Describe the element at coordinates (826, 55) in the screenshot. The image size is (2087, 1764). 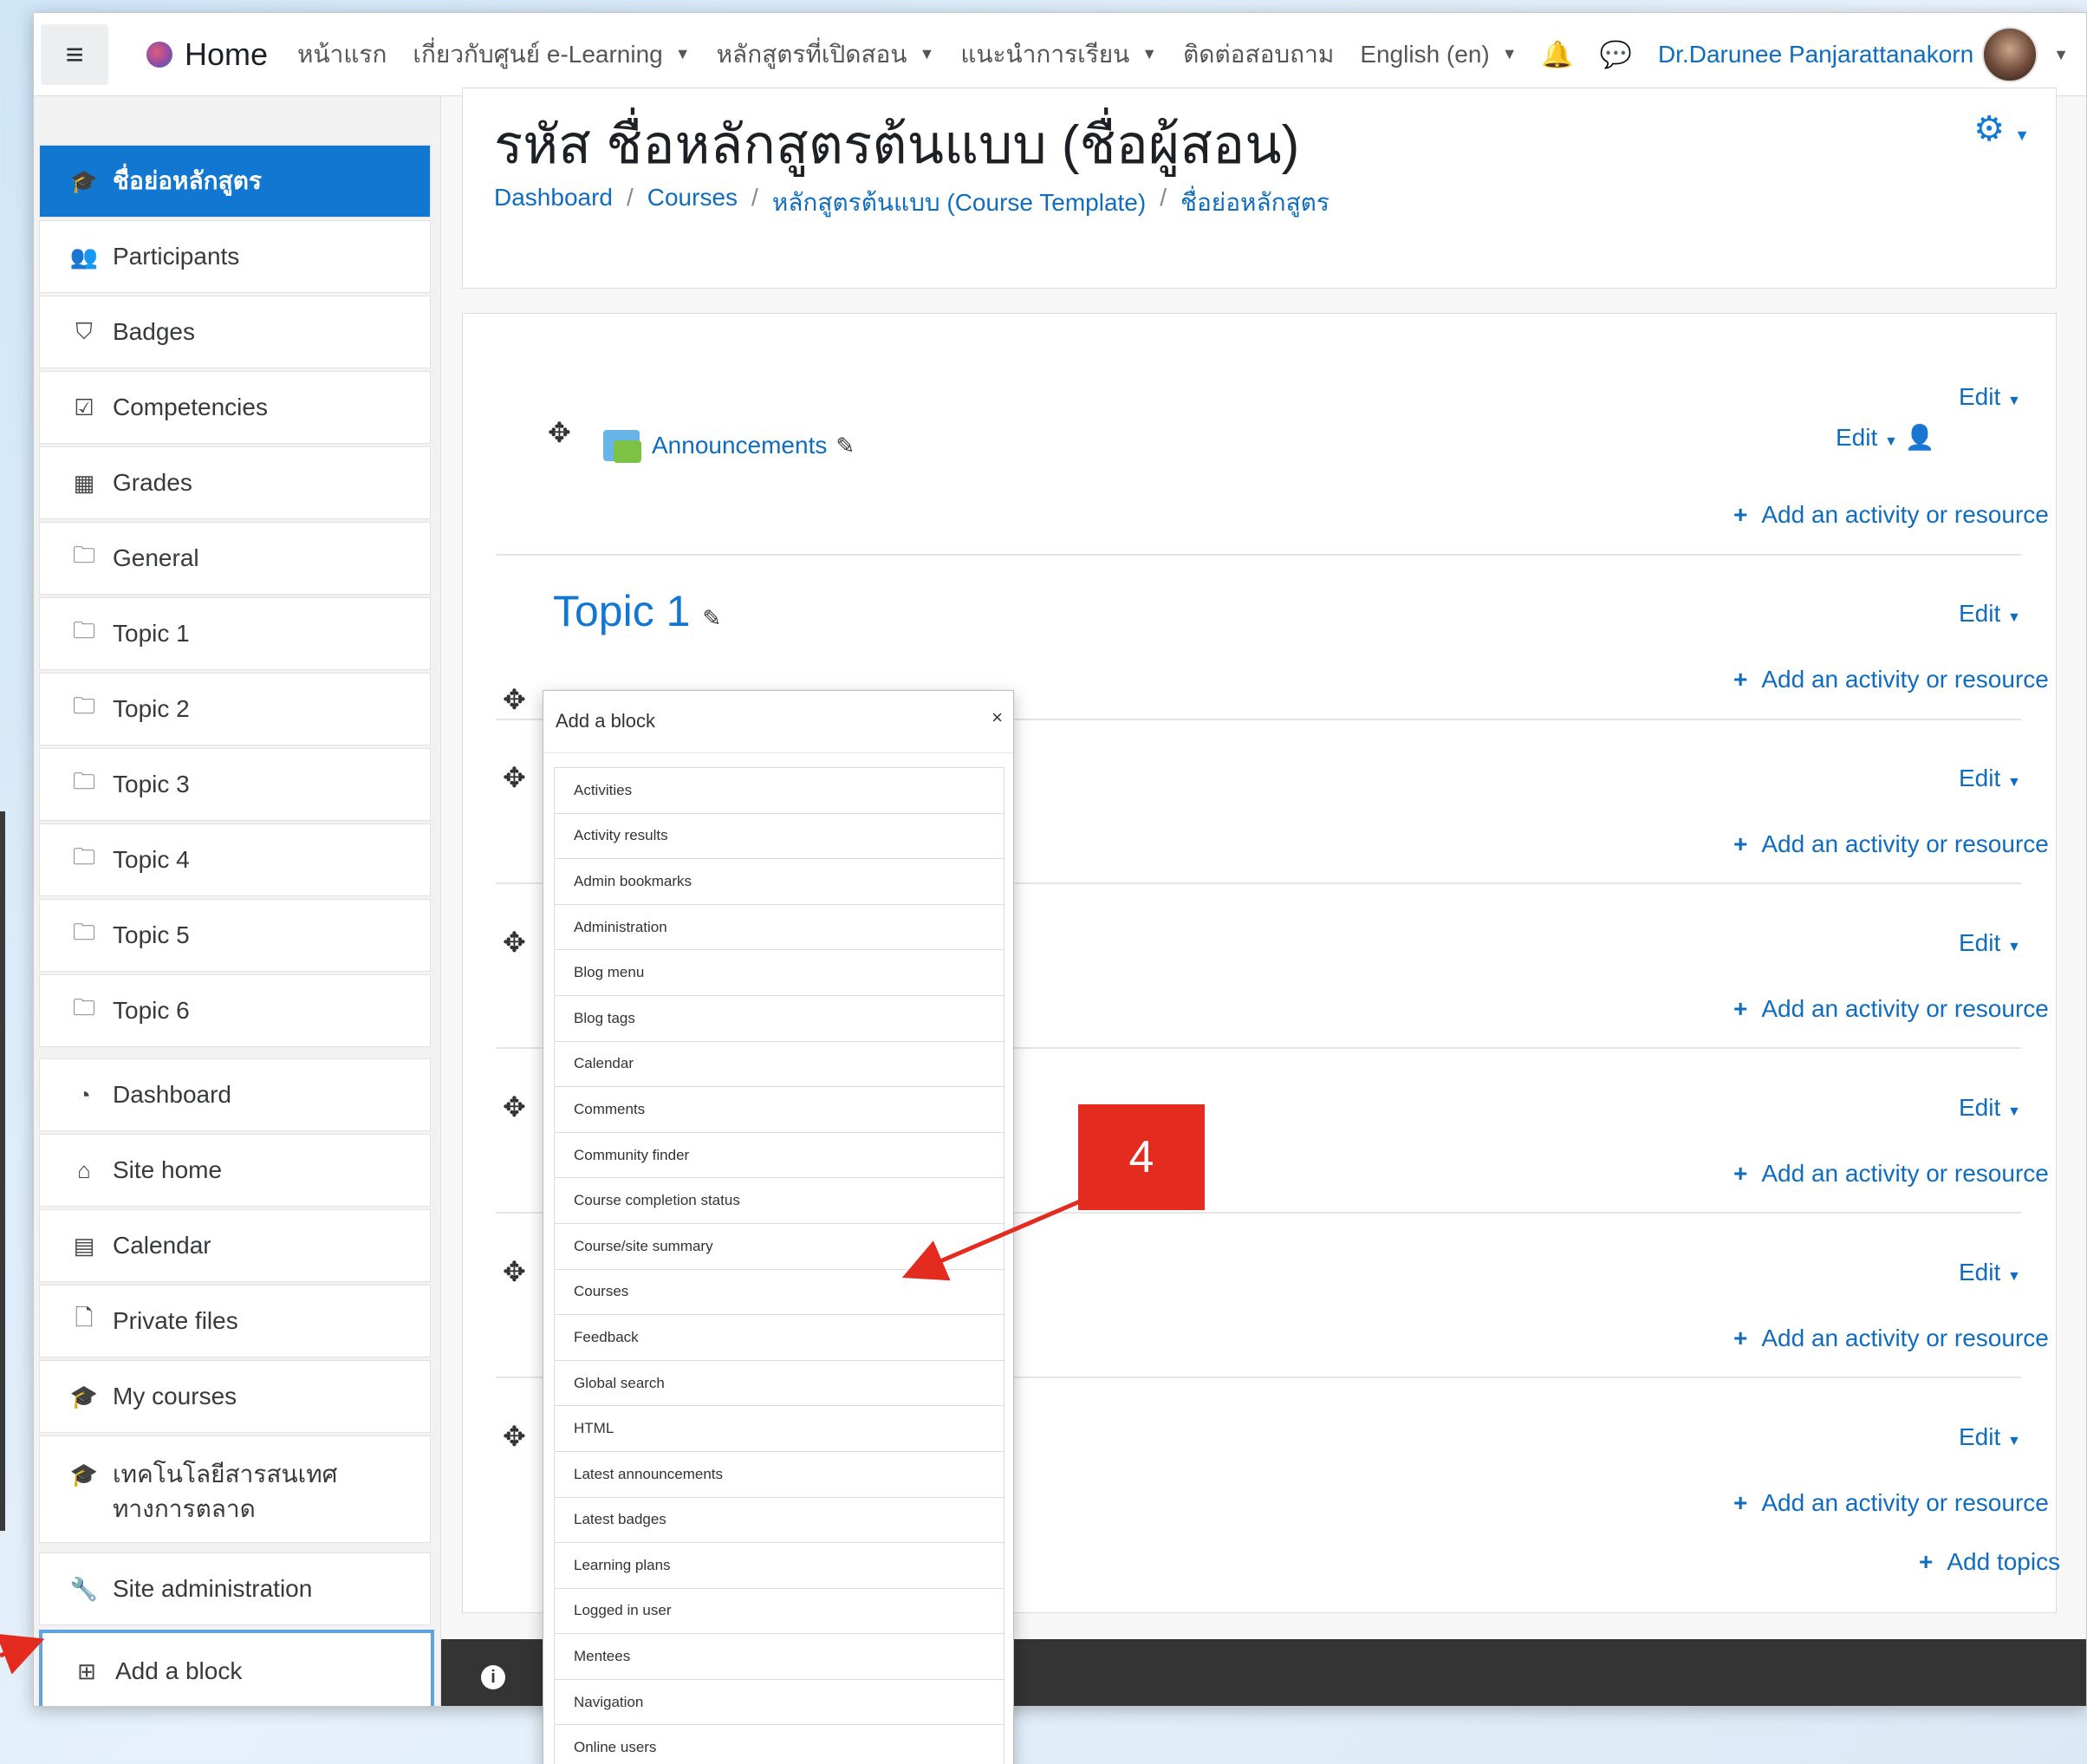
I see `nav-item-courses-offered: หลักสูตรที่เปิดสอน ▼` at that location.